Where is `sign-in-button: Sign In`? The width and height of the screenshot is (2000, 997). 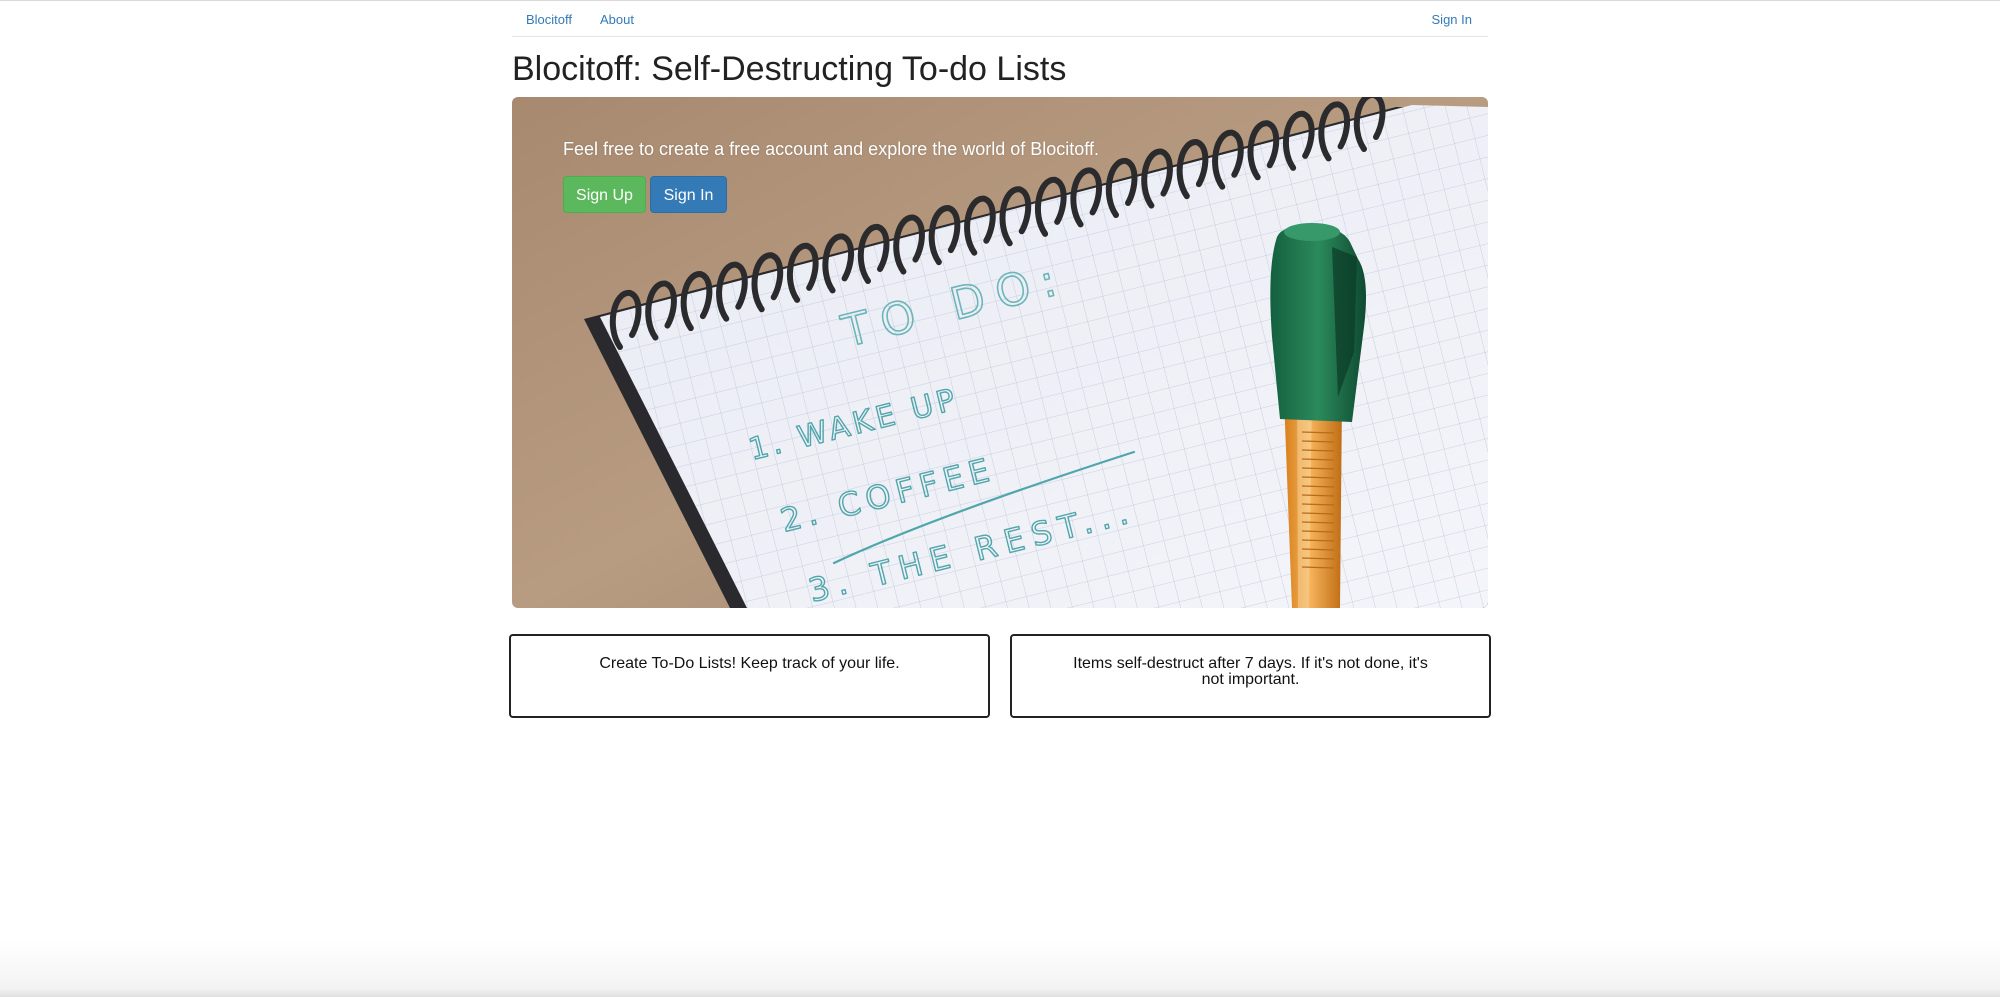
sign-in-button: Sign In is located at coordinates (688, 194).